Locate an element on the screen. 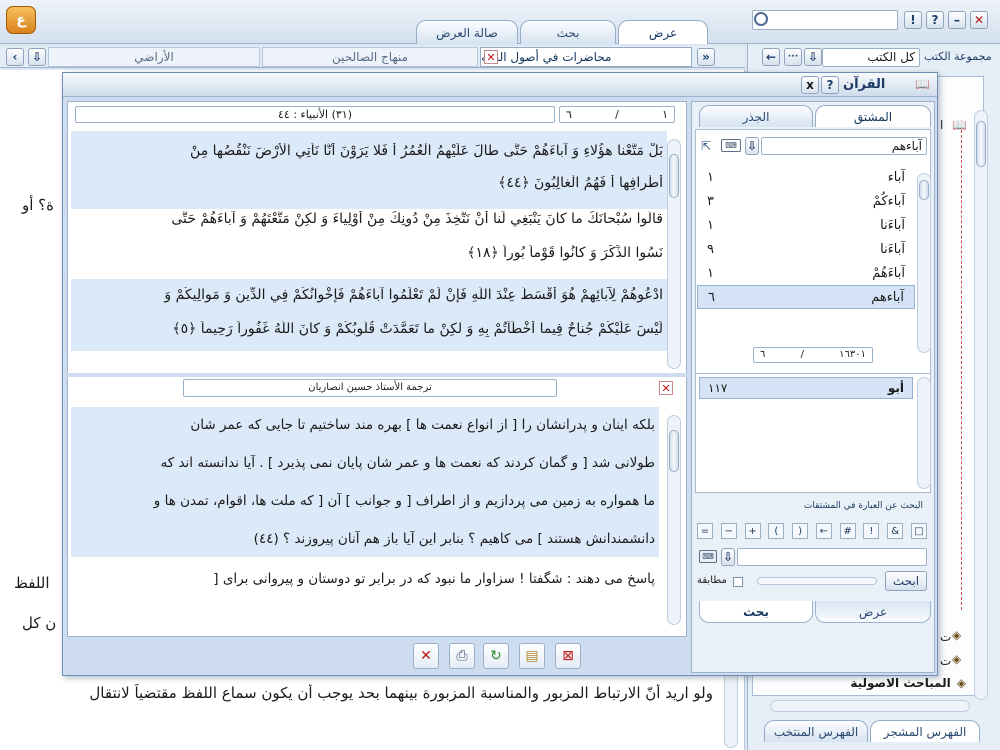  symbol-button: = is located at coordinates (705, 531).